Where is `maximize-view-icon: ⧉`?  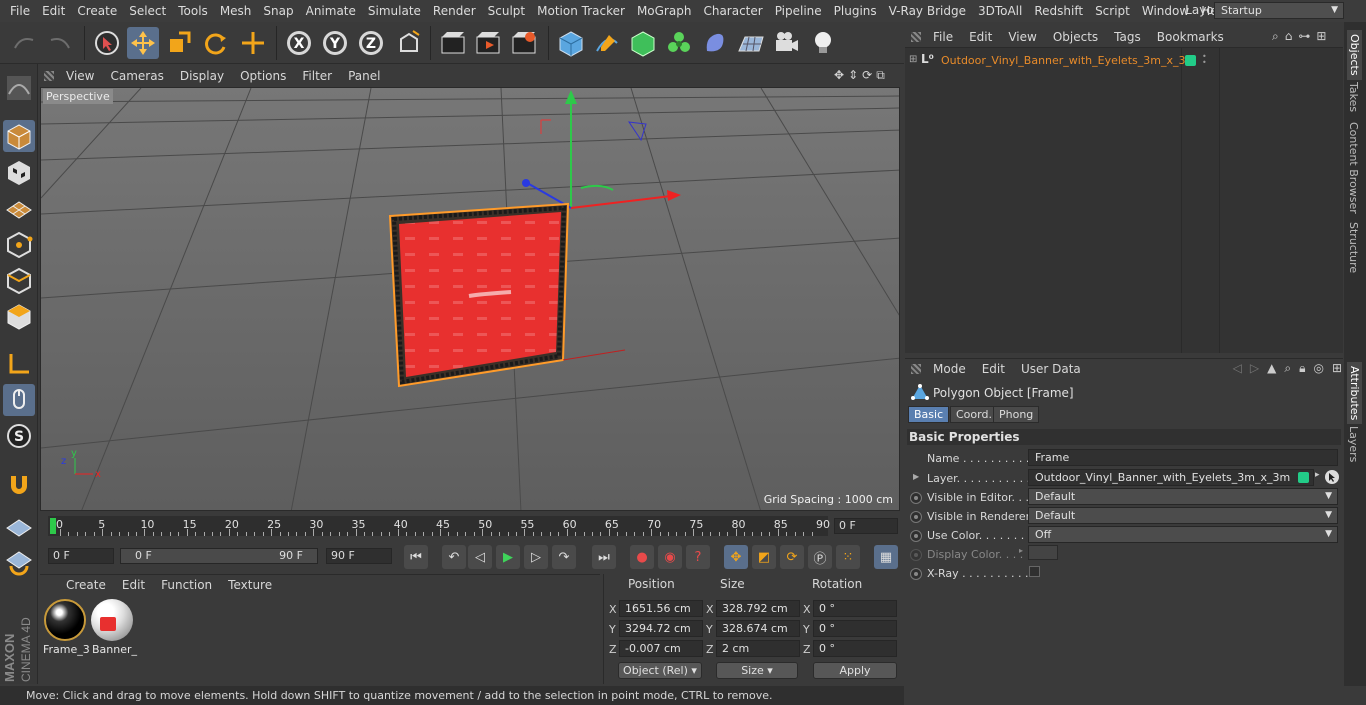 maximize-view-icon: ⧉ is located at coordinates (880, 76).